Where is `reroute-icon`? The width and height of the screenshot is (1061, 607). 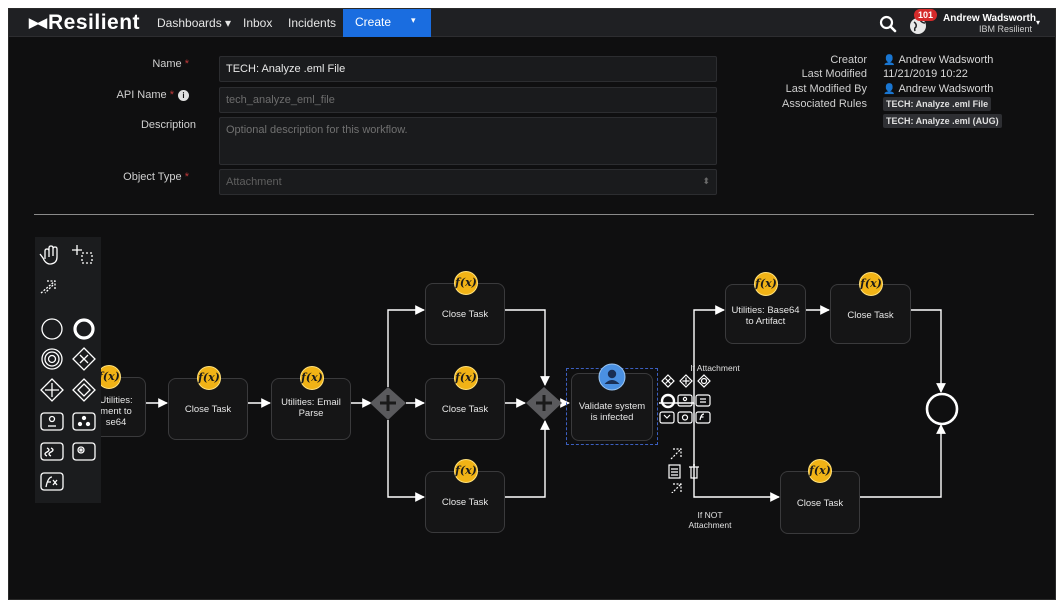
reroute-icon is located at coordinates (675, 488).